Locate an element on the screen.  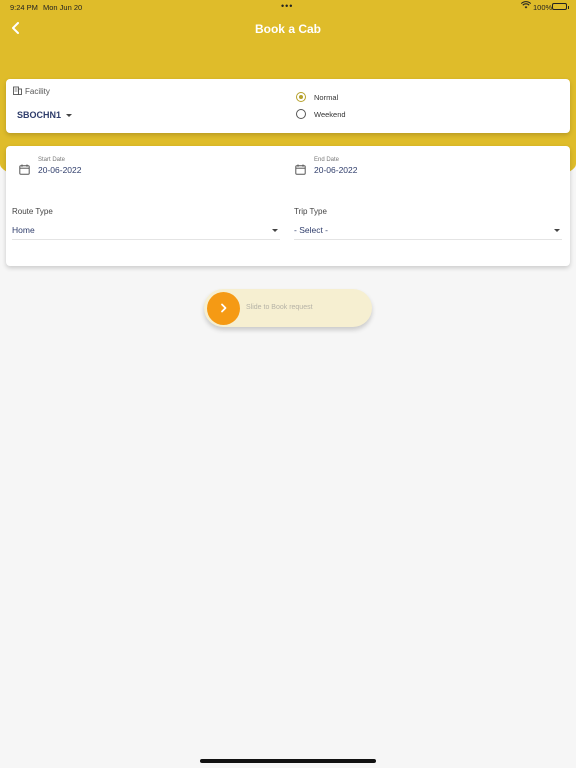
status-time: 9:24 PM is located at coordinates (24, 7).